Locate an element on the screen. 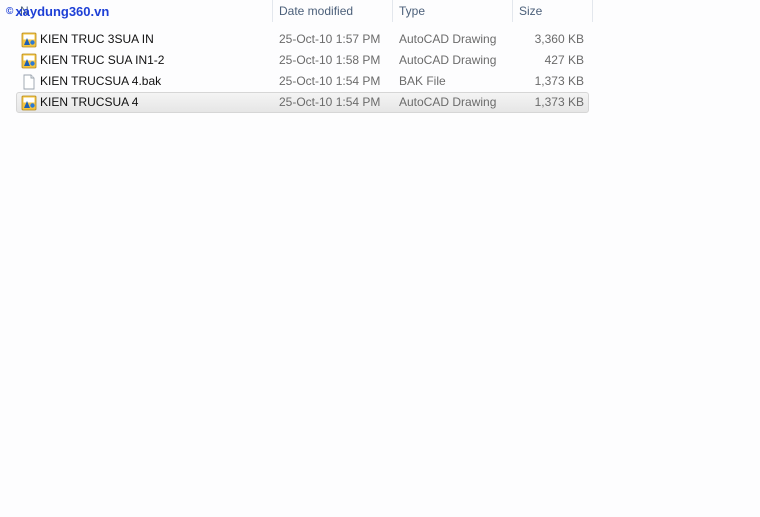 This screenshot has height=517, width=760. file-size: 3,360 KB is located at coordinates (559, 39).